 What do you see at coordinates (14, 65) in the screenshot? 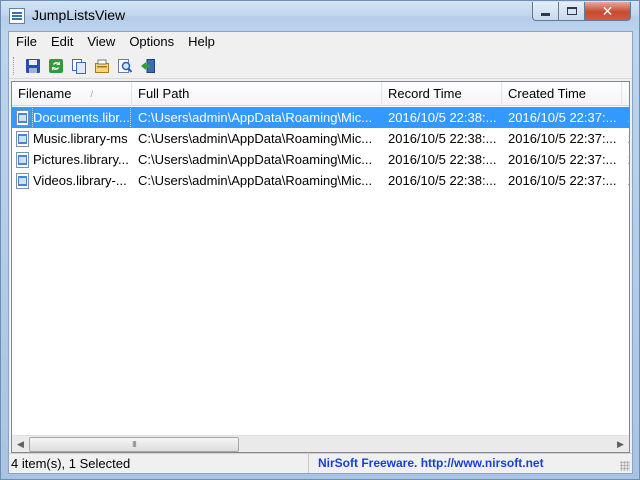
I see `toolbar-grip` at bounding box center [14, 65].